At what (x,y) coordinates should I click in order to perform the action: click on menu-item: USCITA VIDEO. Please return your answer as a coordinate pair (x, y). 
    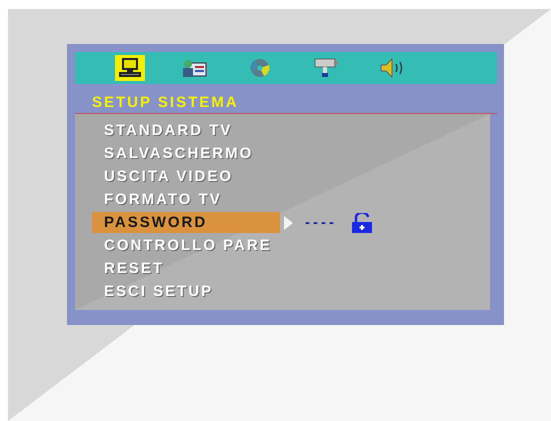
    Looking at the image, I should click on (186, 176).